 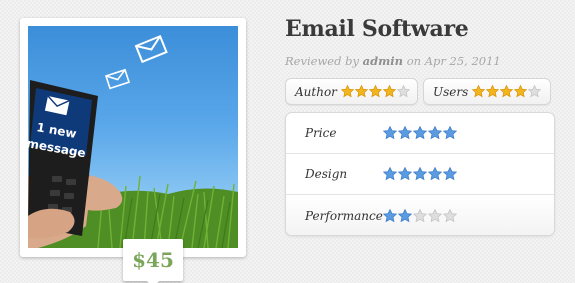 I want to click on rating-row-design: Design, so click(x=420, y=174).